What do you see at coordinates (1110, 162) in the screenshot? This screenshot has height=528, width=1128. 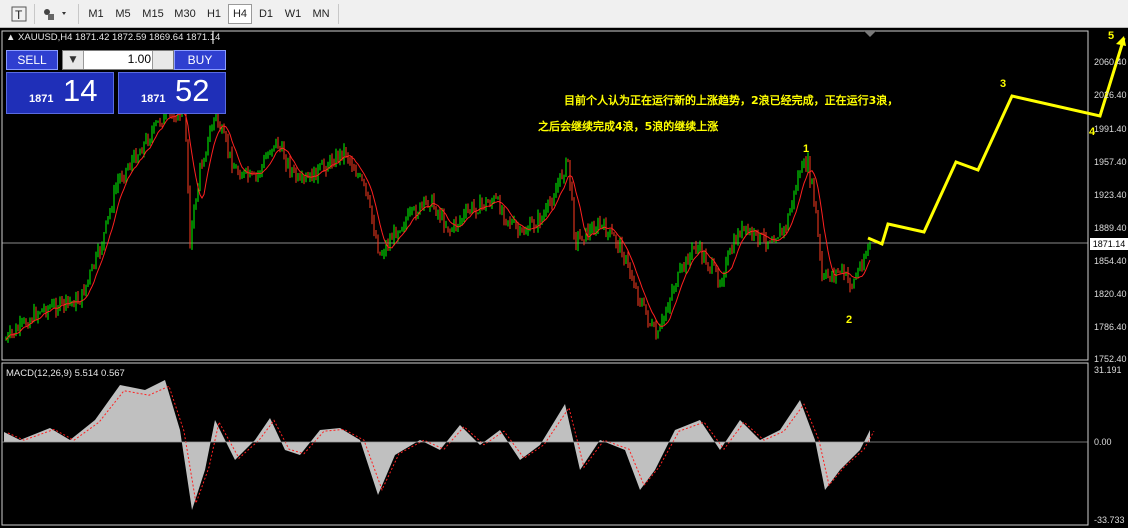 I see `price-tick: 1957.40` at bounding box center [1110, 162].